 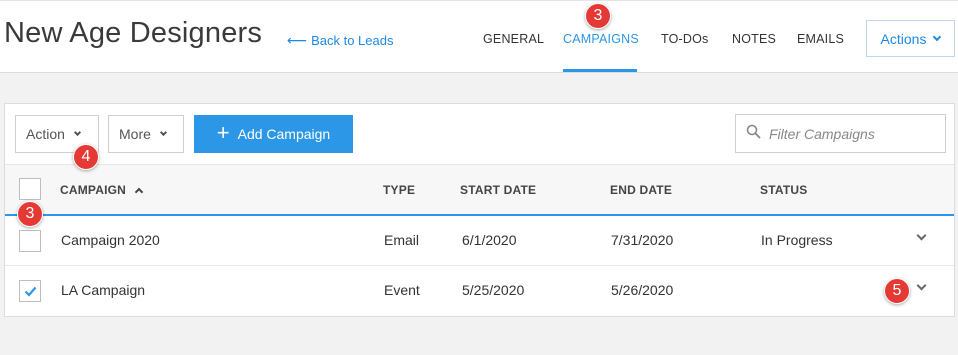 I want to click on tab-campaigns: CAMPAIGNS, so click(x=601, y=39).